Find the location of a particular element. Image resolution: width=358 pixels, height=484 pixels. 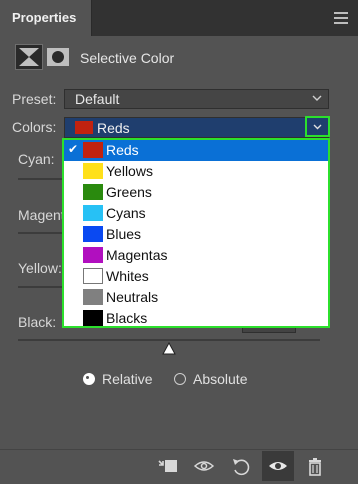

clip-to-layer-icon is located at coordinates (168, 466).